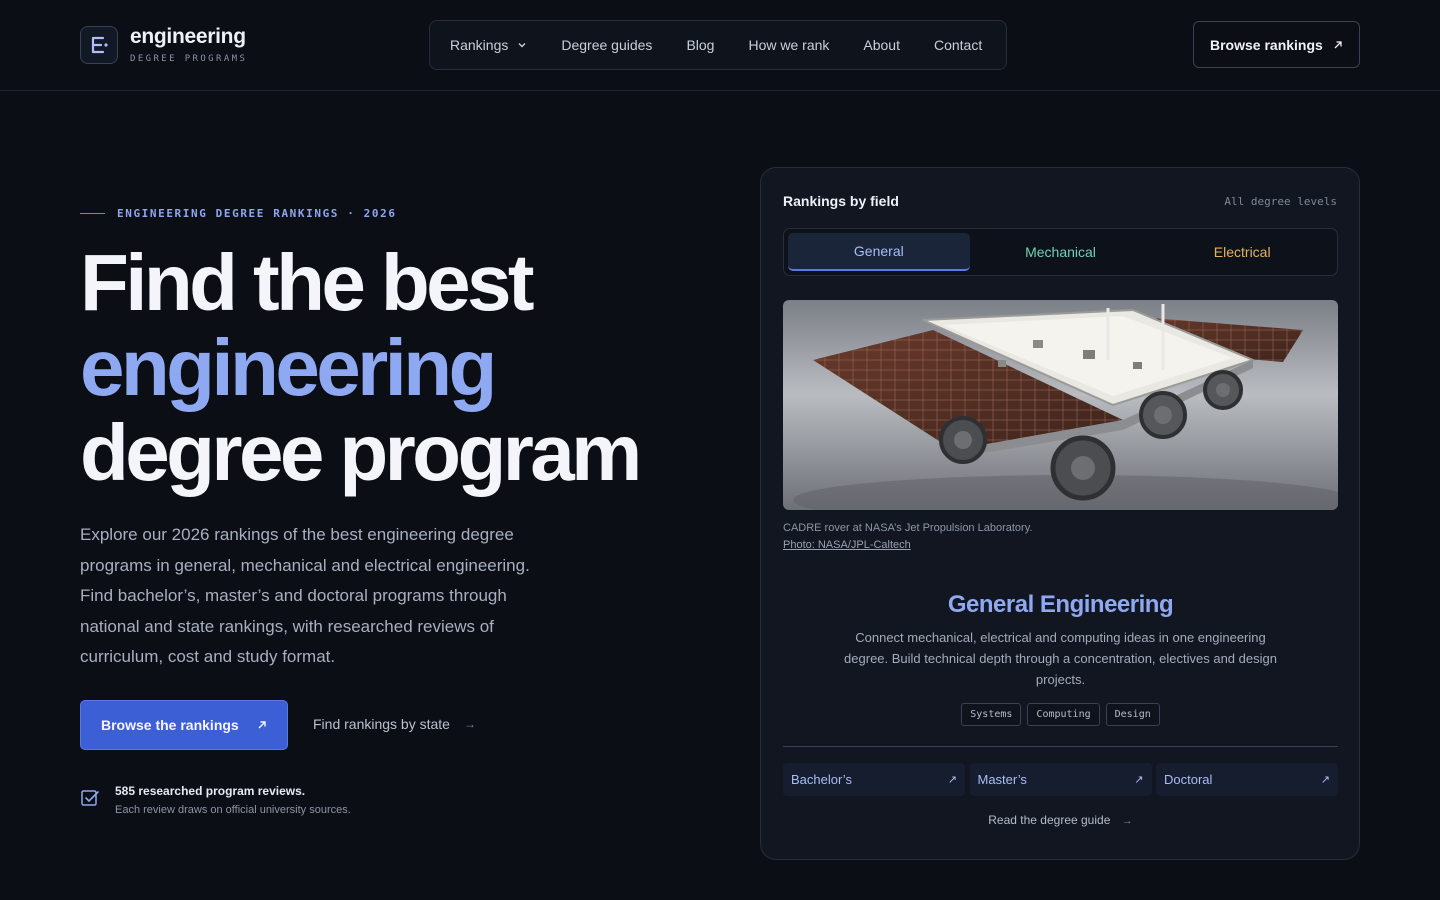  Describe the element at coordinates (170, 725) in the screenshot. I see `cta-label: Browse the rankings` at that location.